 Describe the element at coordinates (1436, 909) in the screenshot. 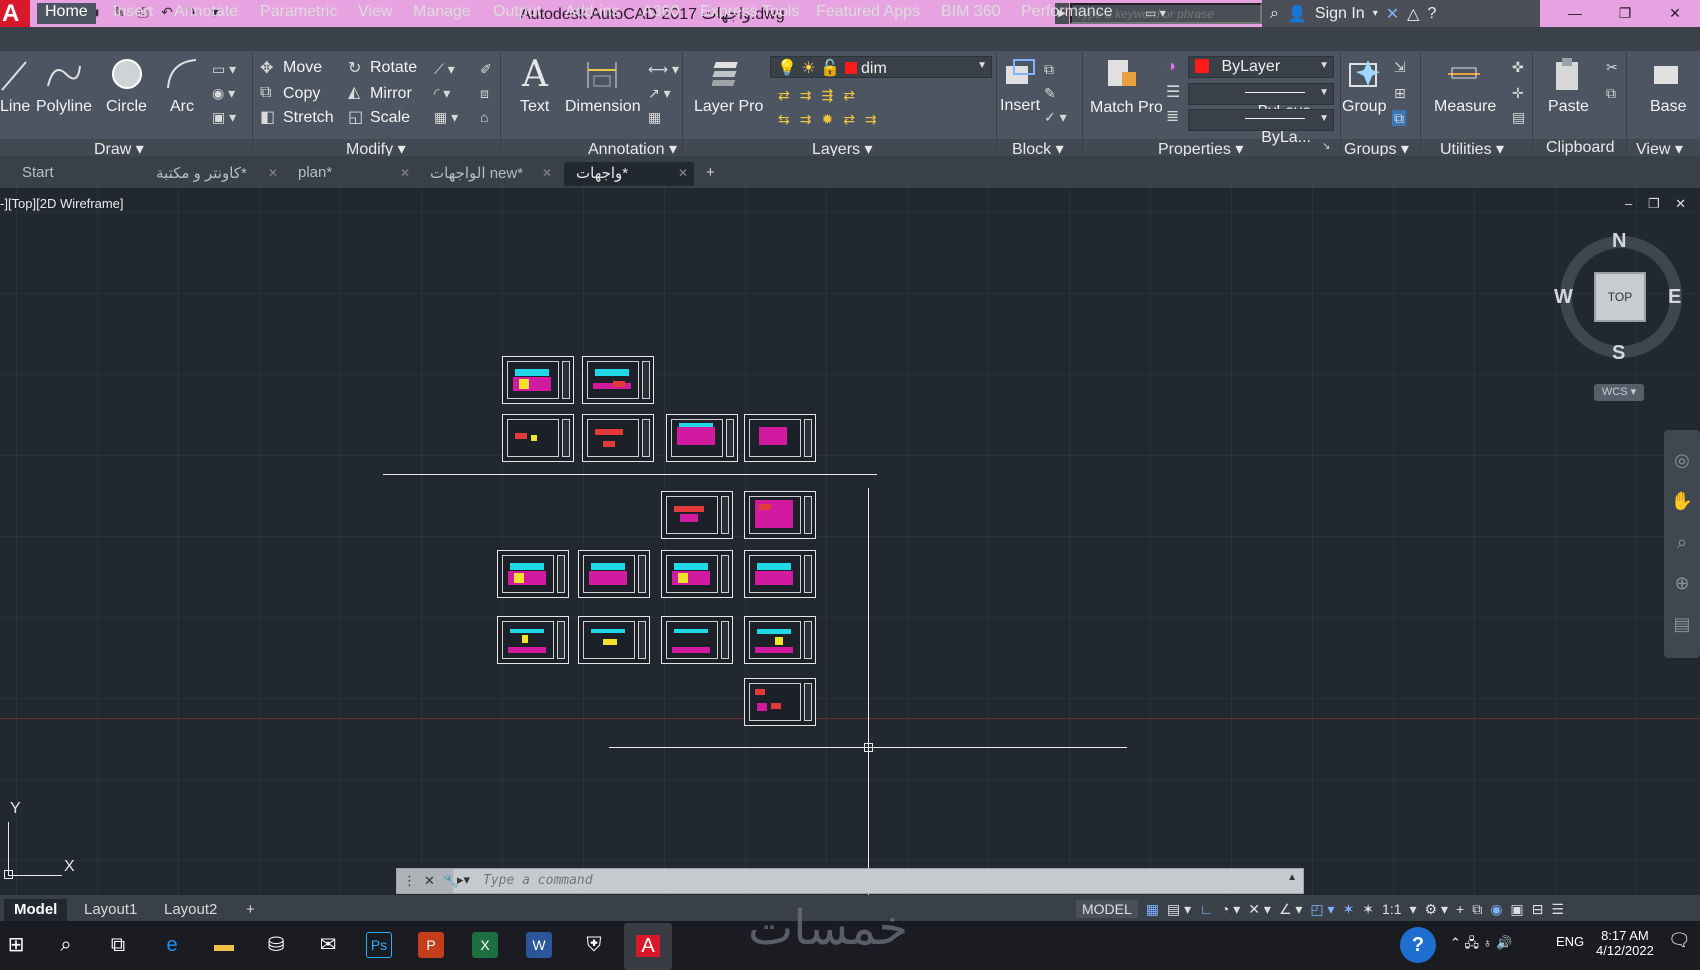

I see `workspace-gear-icon: ⚙ ▾` at that location.